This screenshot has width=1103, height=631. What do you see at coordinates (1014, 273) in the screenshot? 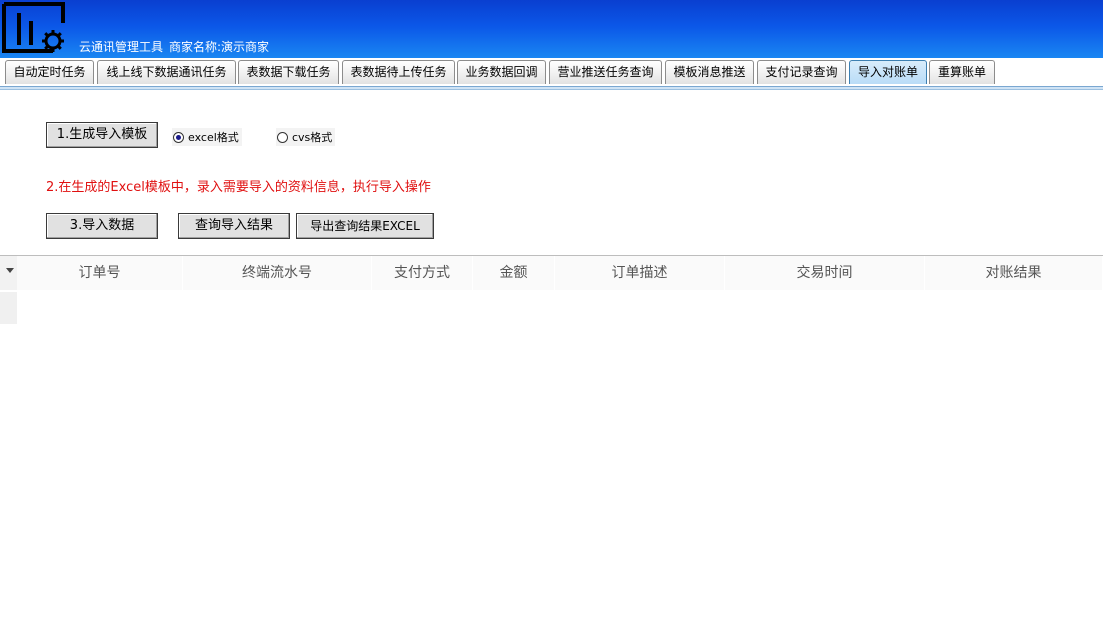
I see `column-header-reconciliation-result: 对账结果` at bounding box center [1014, 273].